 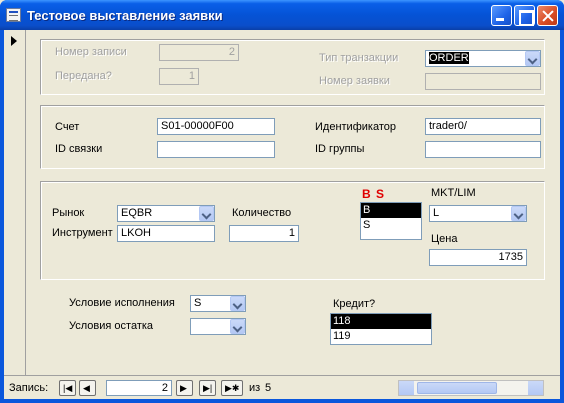 I want to click on group-id-field, so click(x=483, y=149).